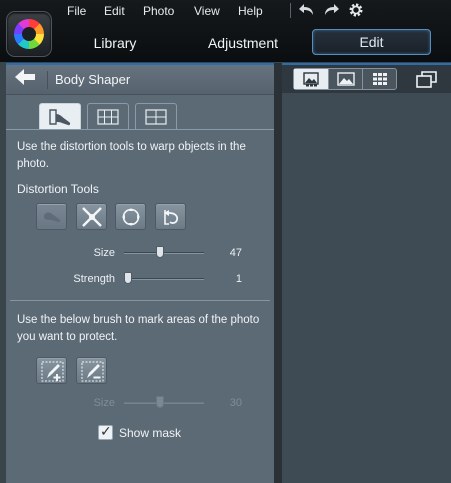 The image size is (451, 483). I want to click on strength-label: Strength, so click(94, 279).